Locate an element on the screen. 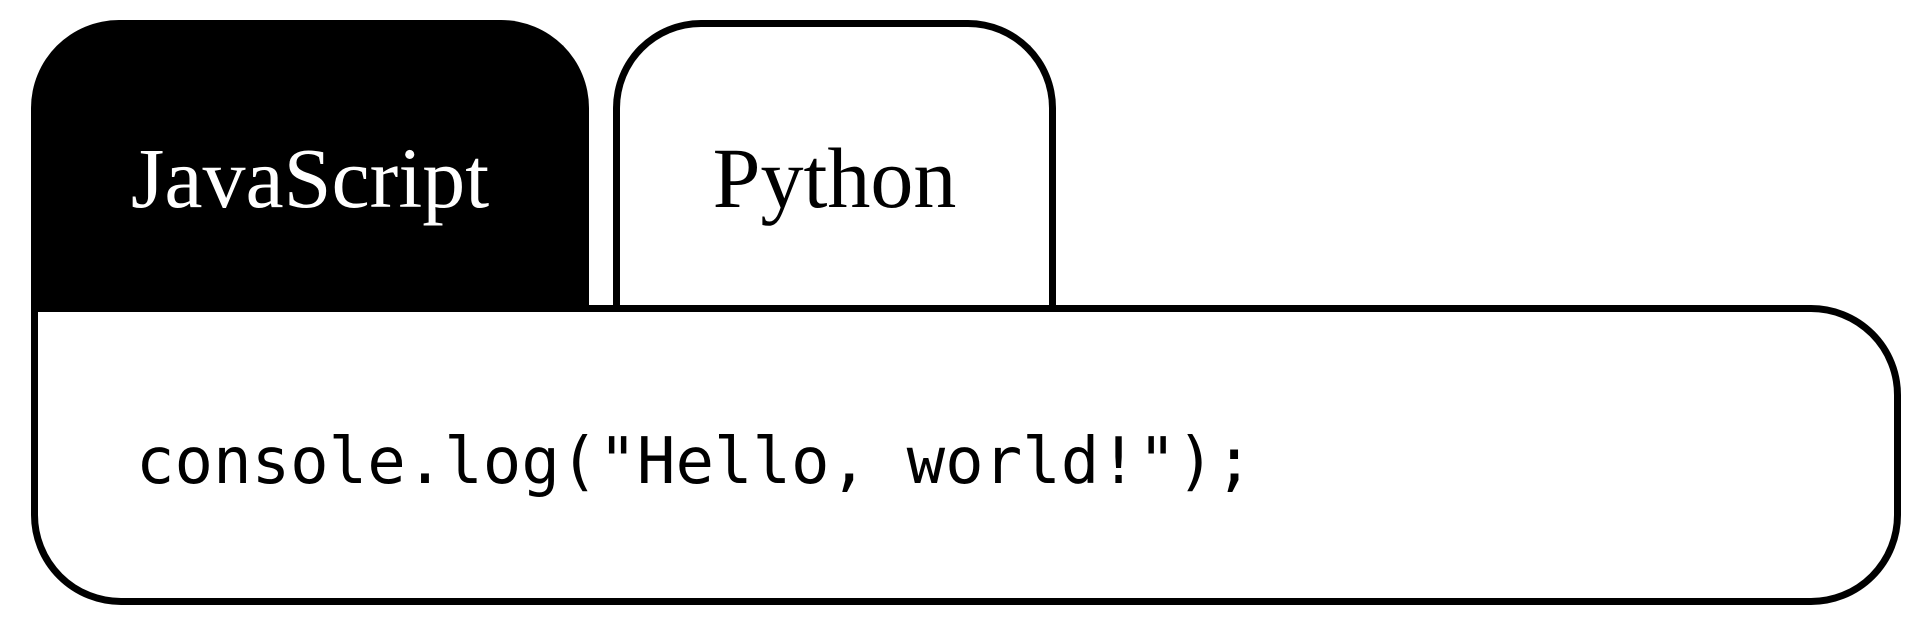 This screenshot has height=638, width=1906. tab-javascript-label: JavaScript is located at coordinates (310, 178).